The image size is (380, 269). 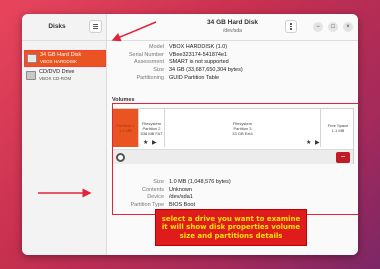 I want to click on drive-model: VBOX CD-ROM, so click(x=55, y=78).